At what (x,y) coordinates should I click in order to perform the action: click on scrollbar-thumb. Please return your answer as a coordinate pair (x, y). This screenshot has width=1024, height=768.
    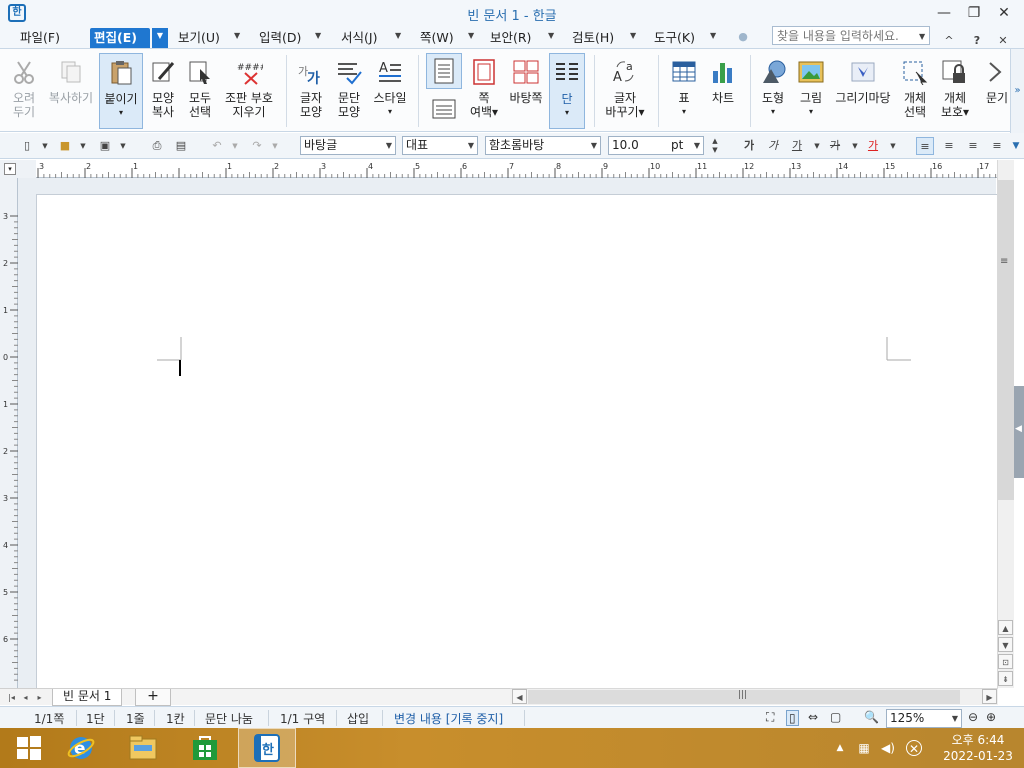
    Looking at the image, I should click on (1006, 340).